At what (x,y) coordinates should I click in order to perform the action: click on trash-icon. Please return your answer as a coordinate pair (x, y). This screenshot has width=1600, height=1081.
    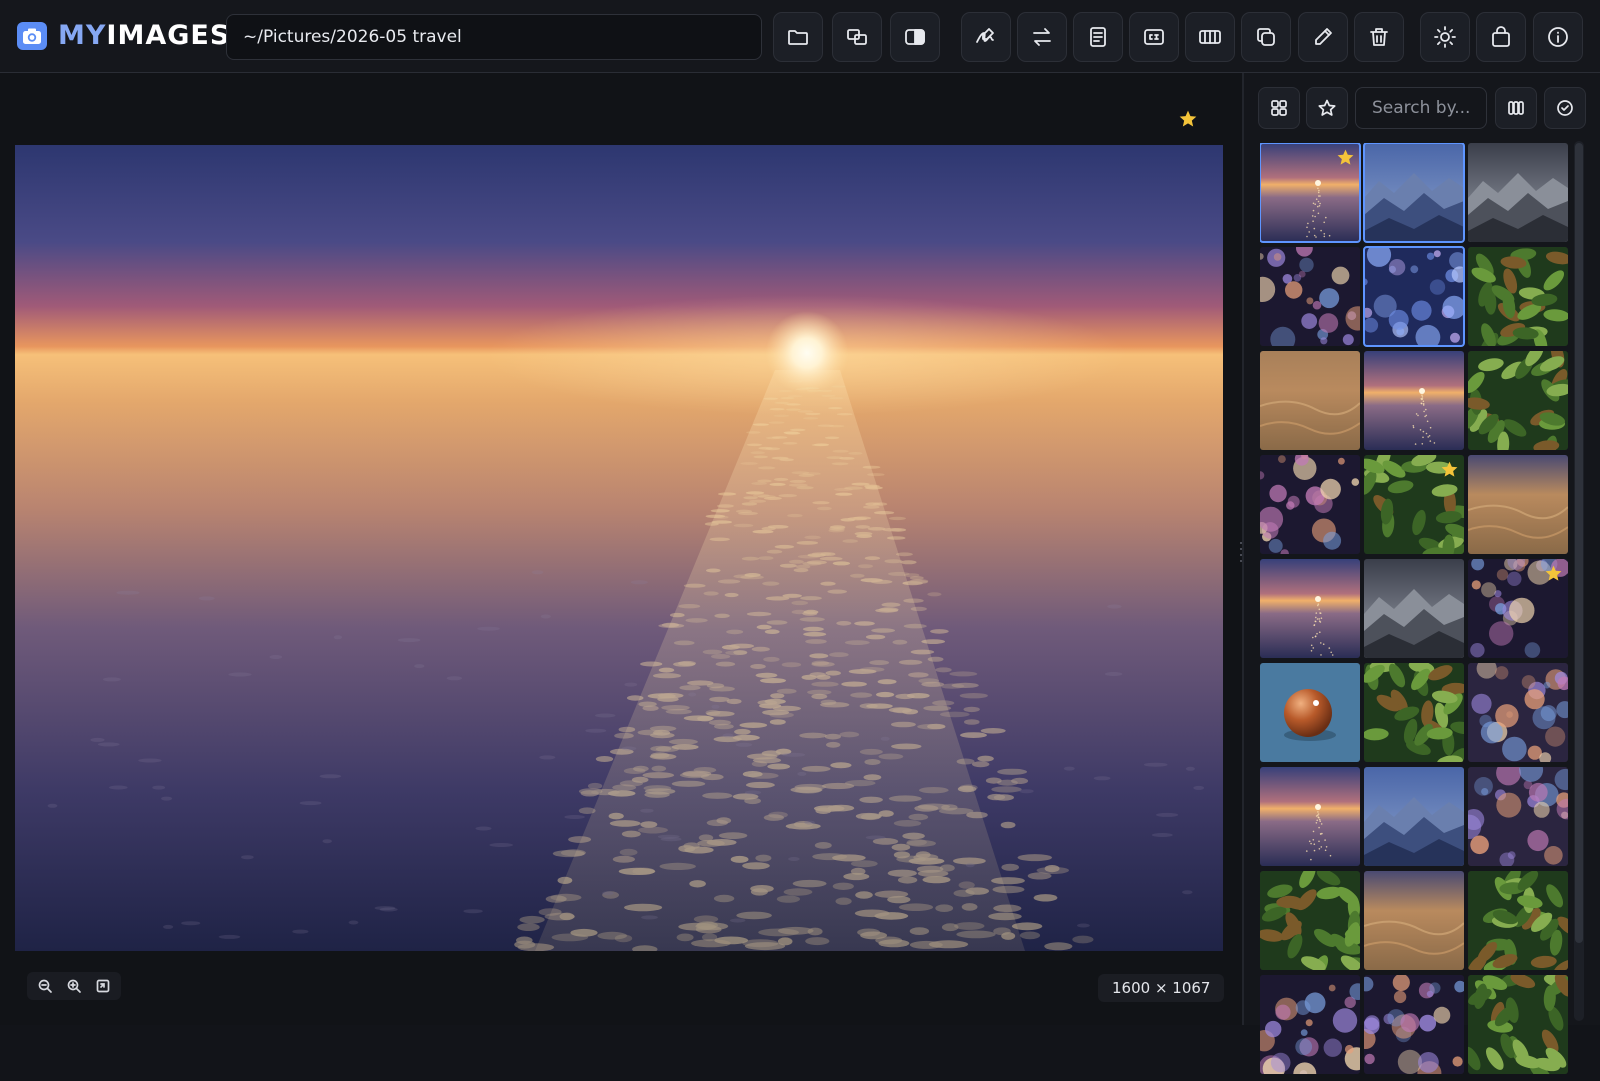
    Looking at the image, I should click on (1379, 37).